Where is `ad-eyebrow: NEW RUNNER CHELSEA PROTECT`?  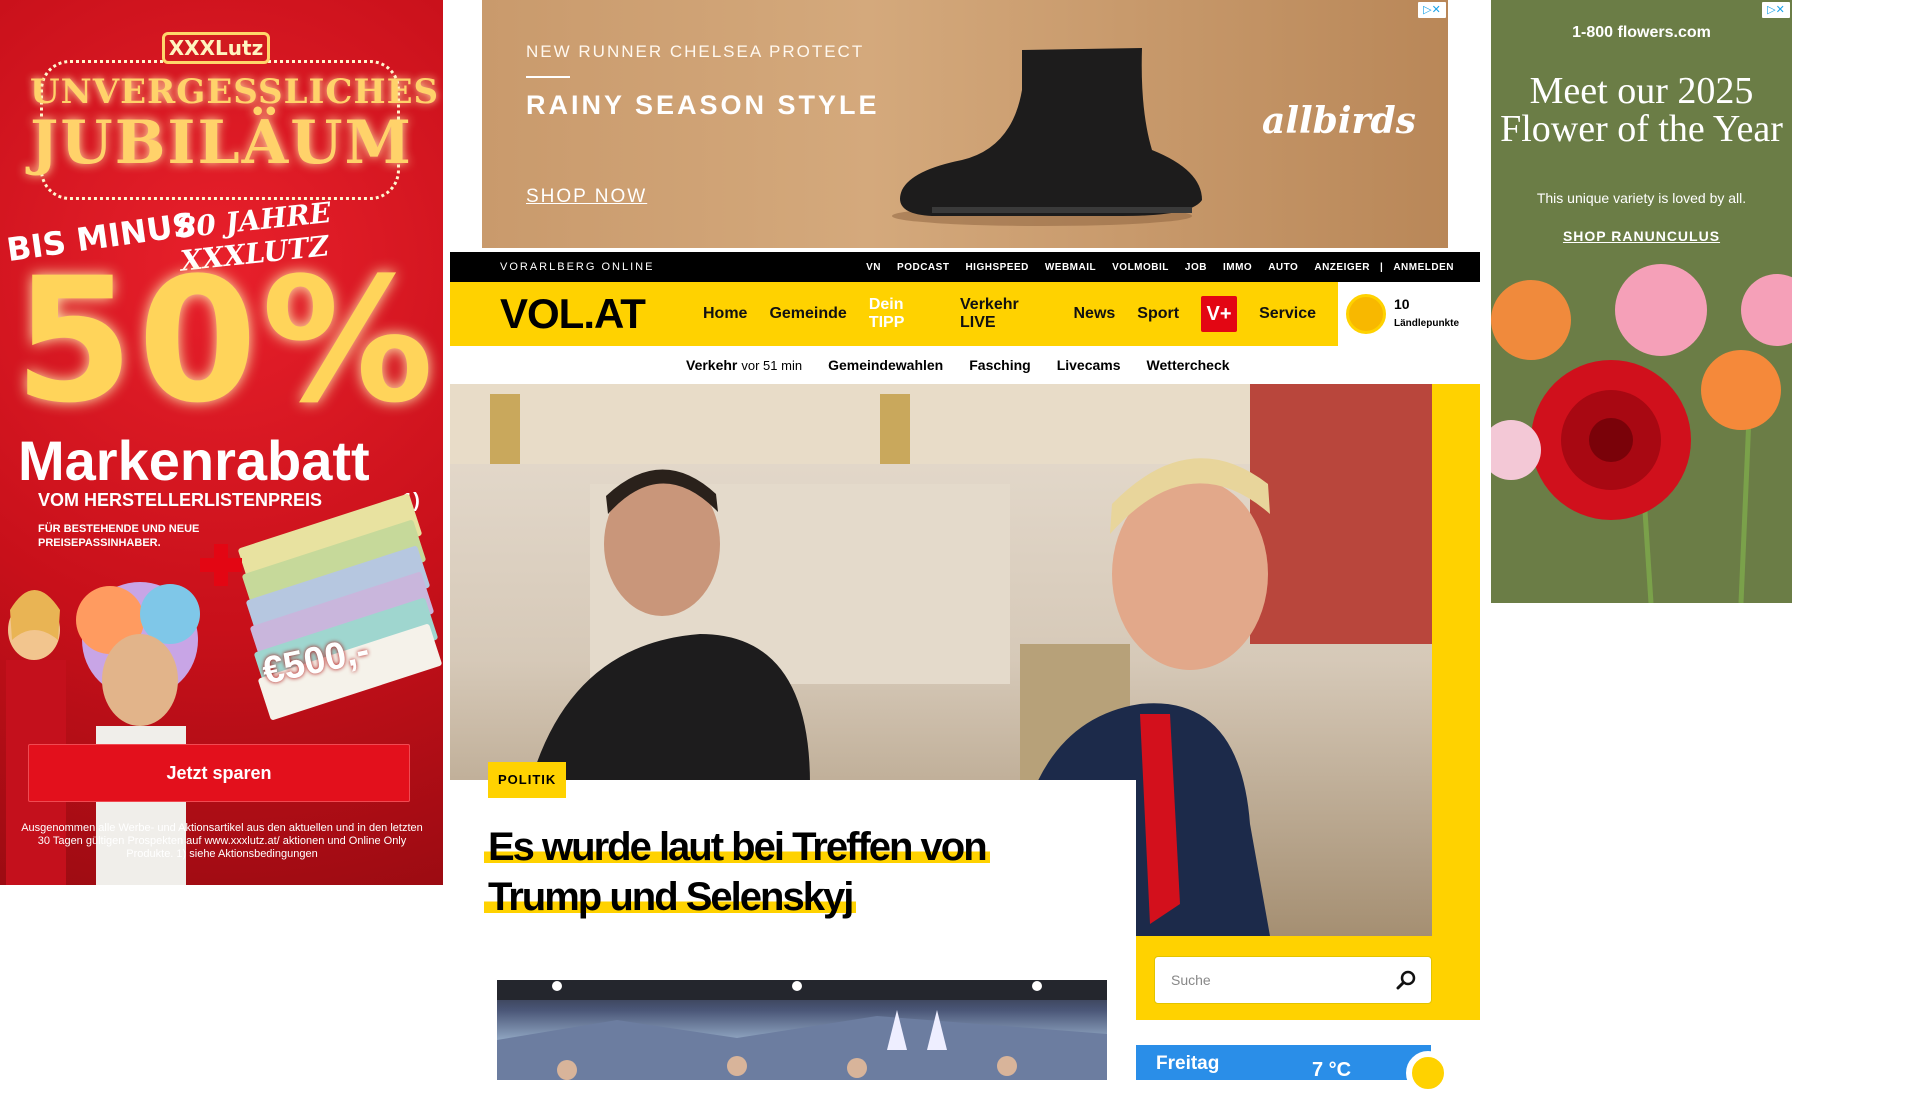
ad-eyebrow: NEW RUNNER CHELSEA PROTECT is located at coordinates (695, 51).